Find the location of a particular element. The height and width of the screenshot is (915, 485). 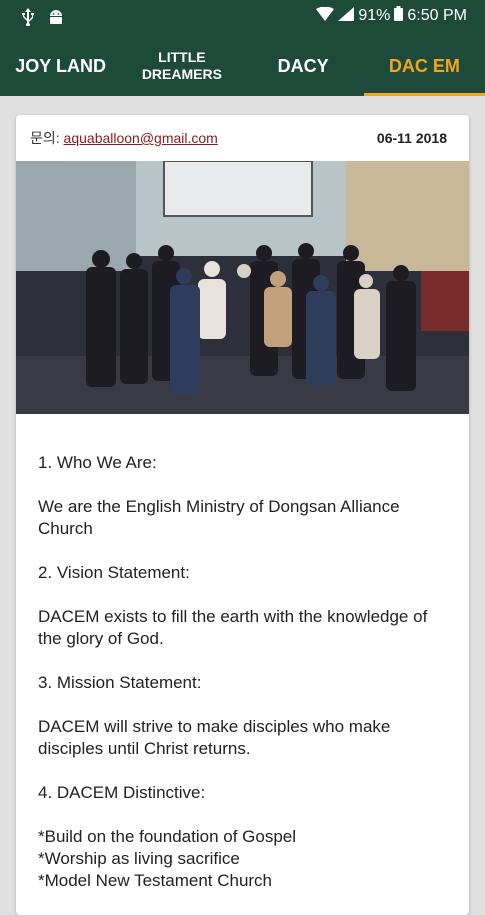

section-heading: 1. Who We Are: is located at coordinates (97, 462).